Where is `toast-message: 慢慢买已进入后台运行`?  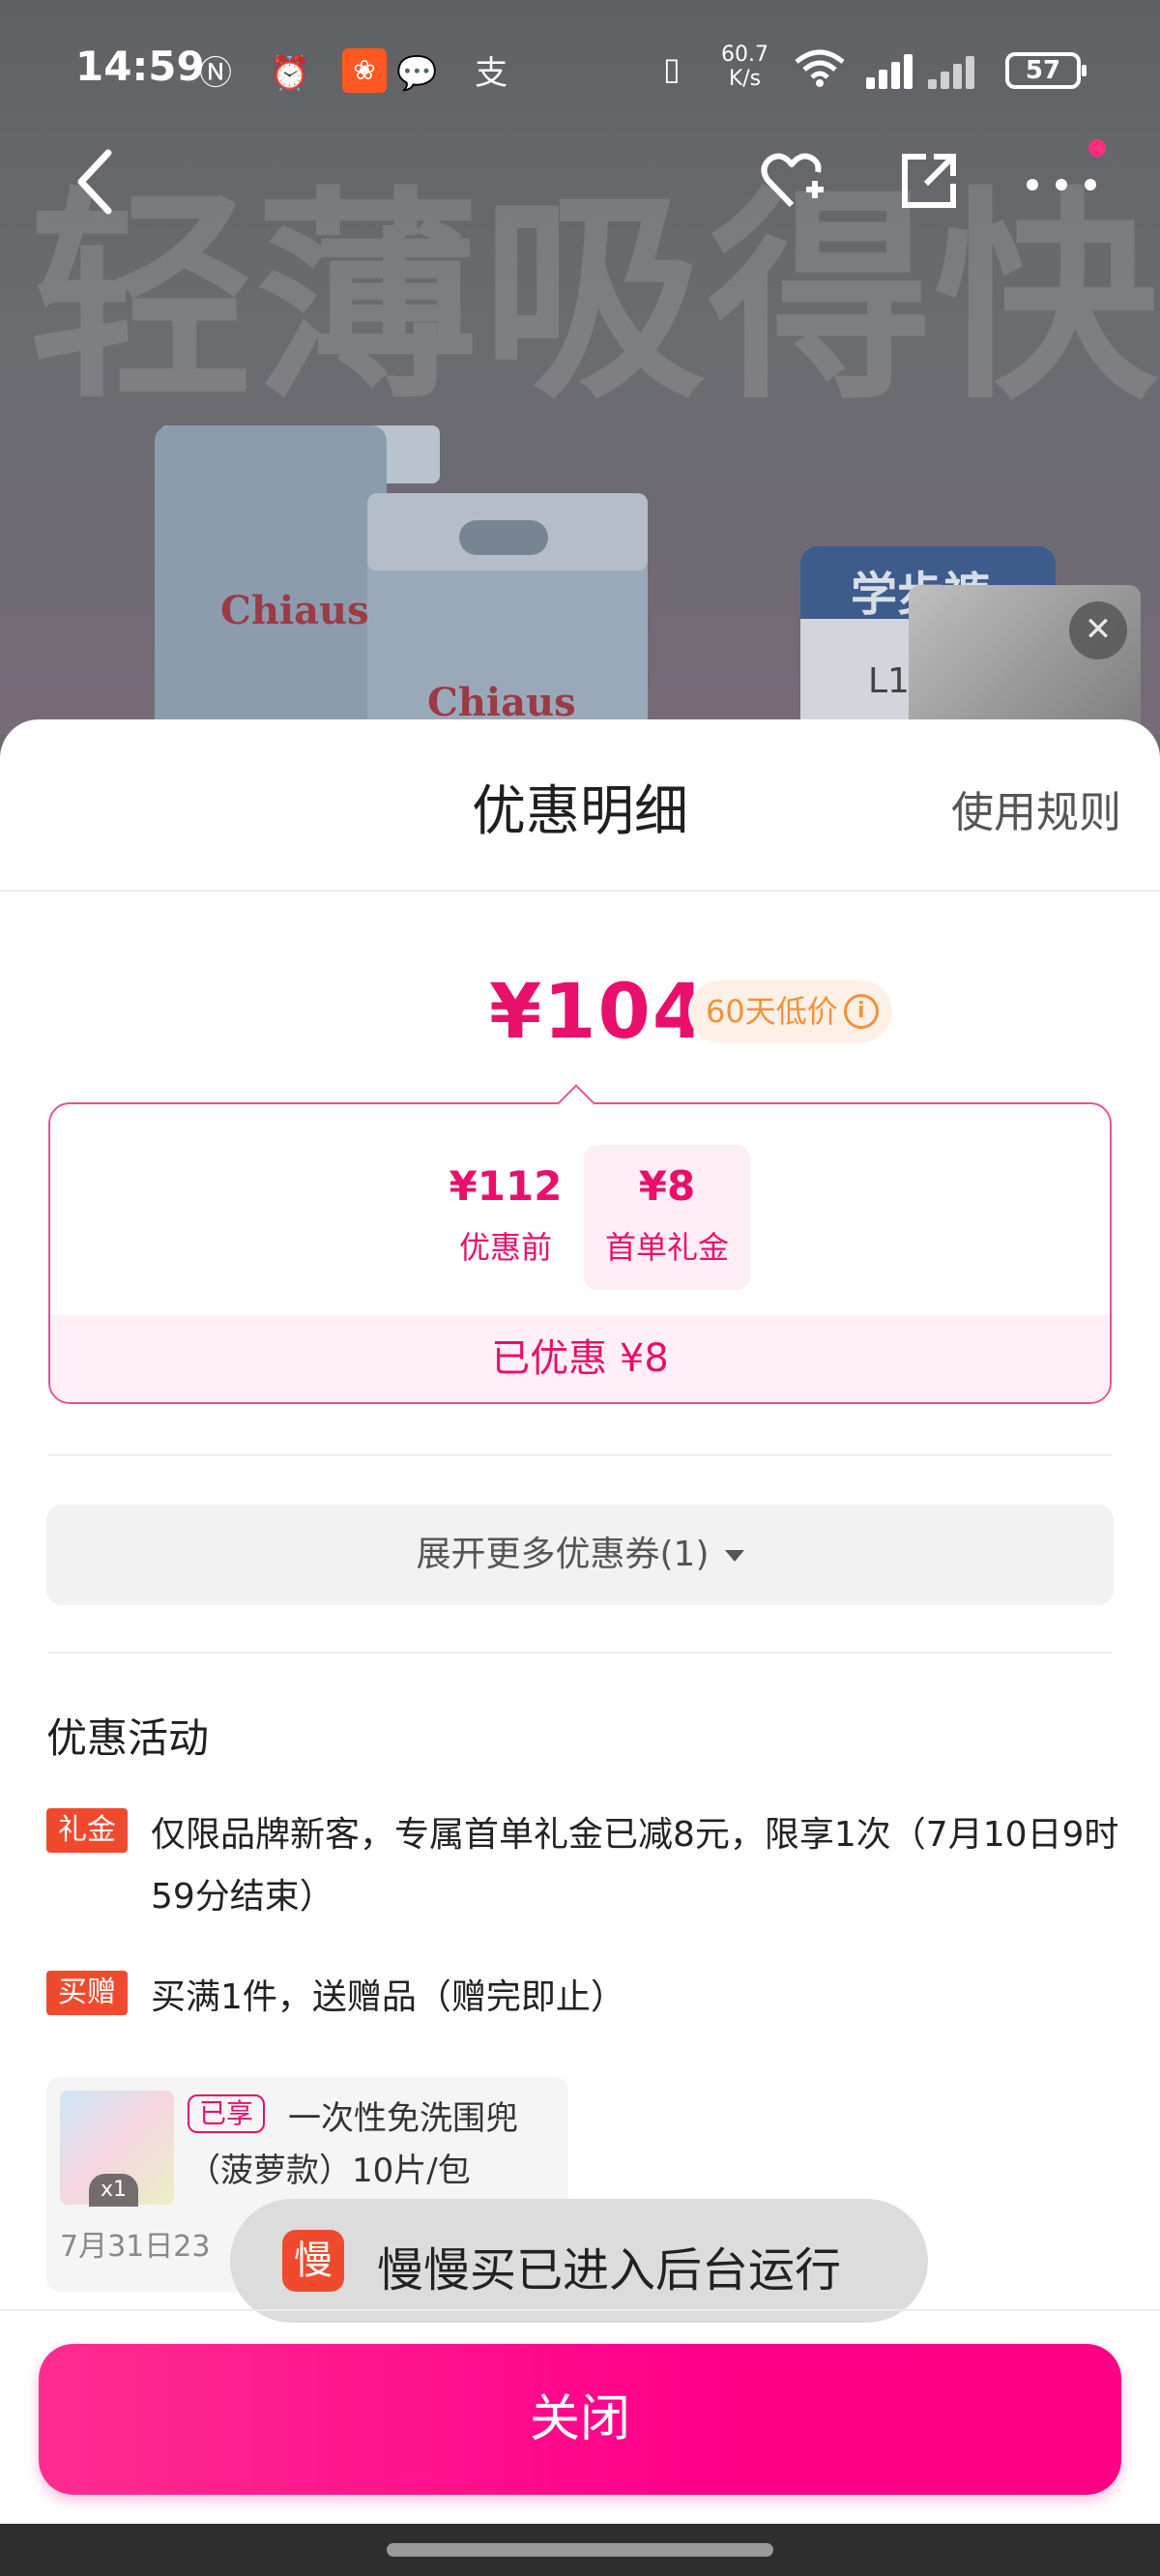
toast-message: 慢慢买已进入后台运行 is located at coordinates (609, 2270).